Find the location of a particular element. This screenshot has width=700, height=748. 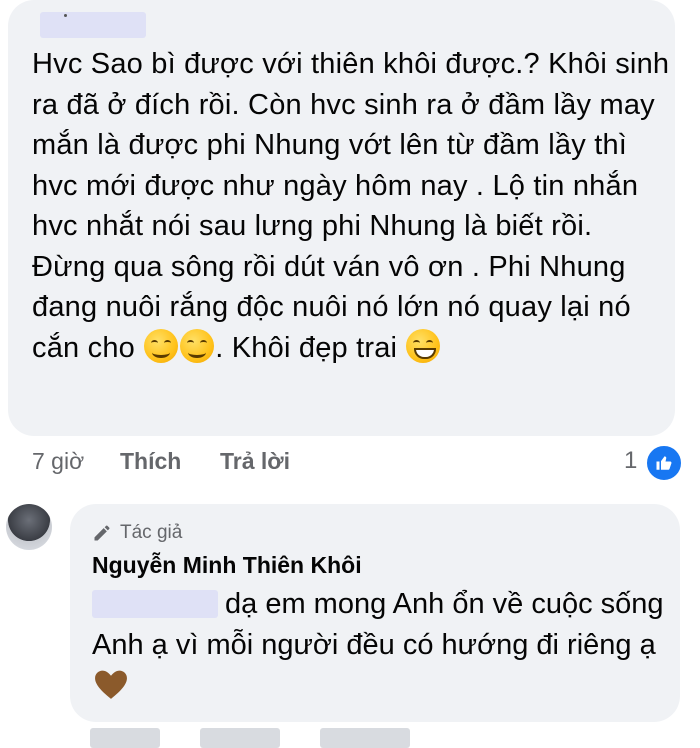

reply-button: Trả lời is located at coordinates (255, 461).